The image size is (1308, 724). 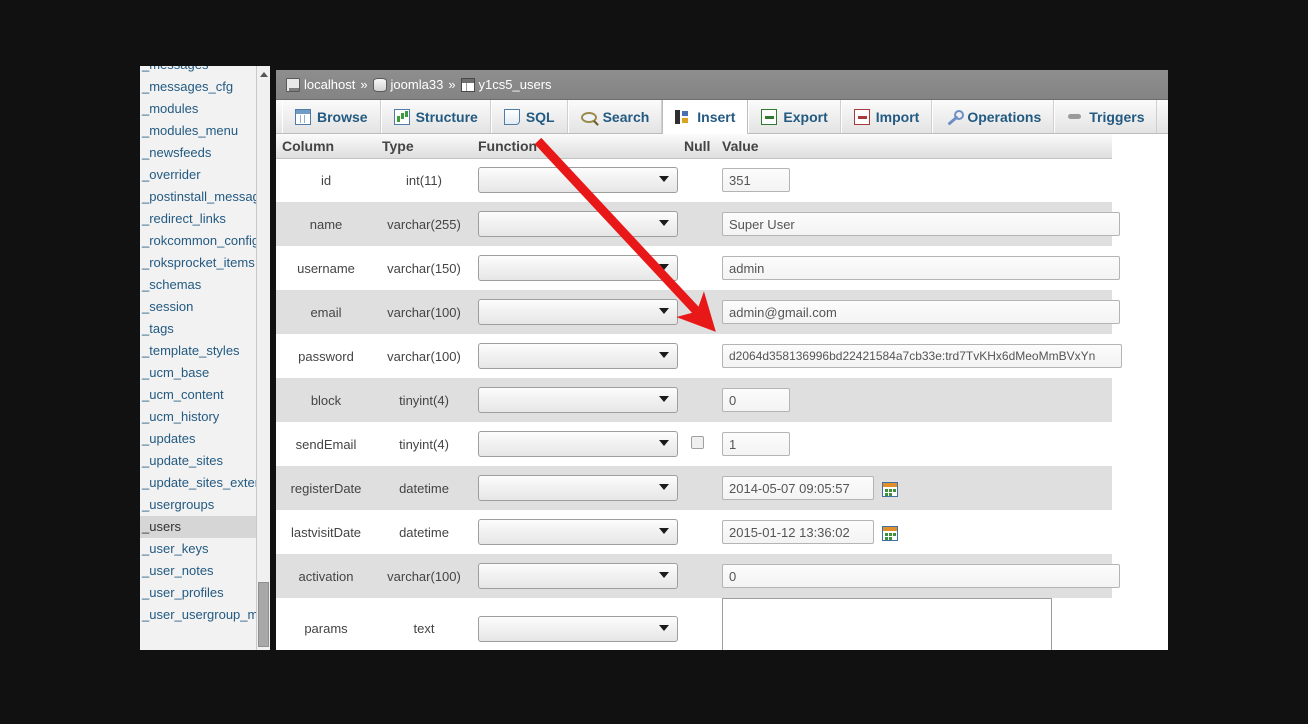 What do you see at coordinates (506, 84) in the screenshot?
I see `breadcrumb-item-table: y1cs5_users` at bounding box center [506, 84].